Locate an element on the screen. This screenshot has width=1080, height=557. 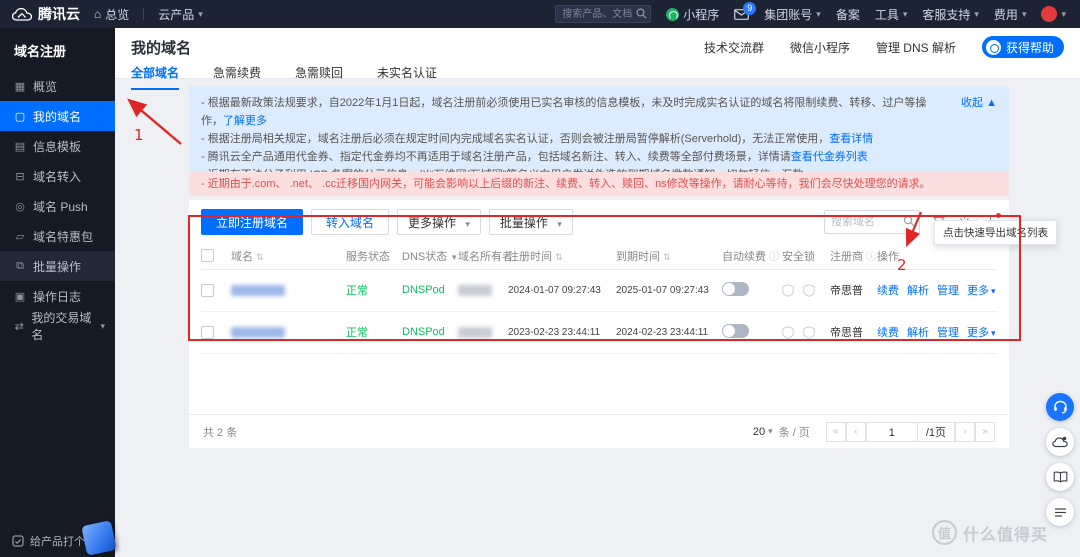
nav-beian: 备案 is located at coordinates (848, 14).